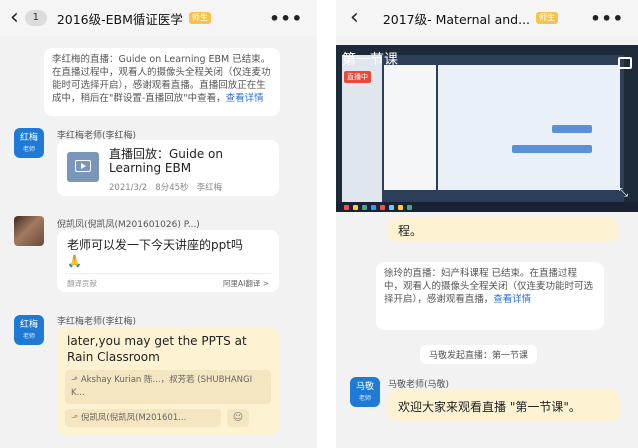 Image resolution: width=638 pixels, height=448 pixels. I want to click on chat-title: 2016级-EBM循证医学, so click(119, 19).